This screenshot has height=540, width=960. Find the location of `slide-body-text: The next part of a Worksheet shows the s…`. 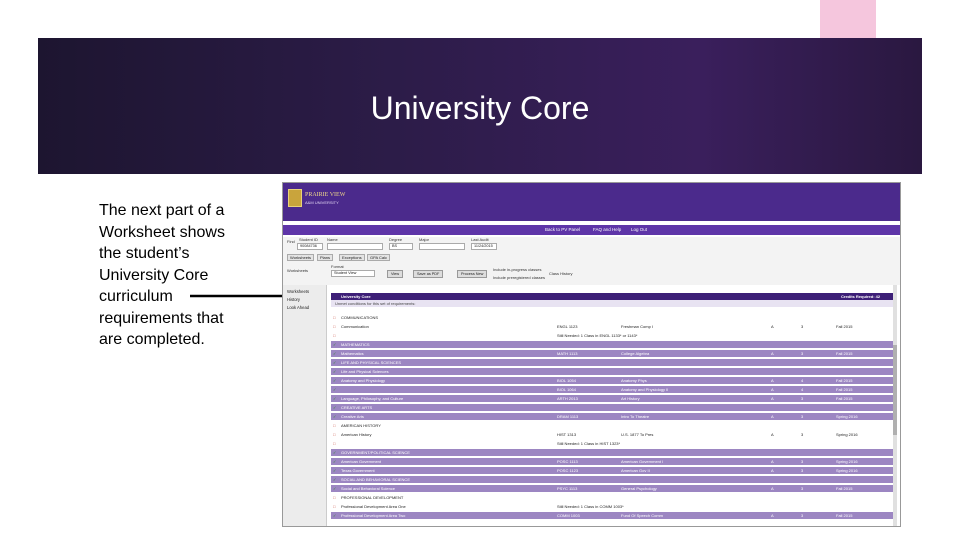

slide-body-text: The next part of a Worksheet shows the s… is located at coordinates (162, 275).